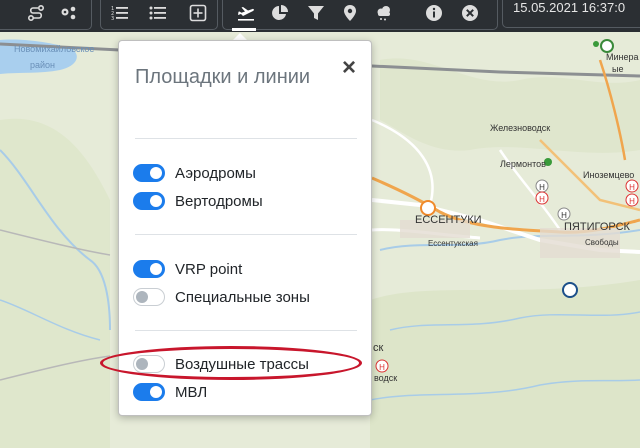 The image size is (640, 448). I want to click on active-tab-indicator, so click(244, 29).